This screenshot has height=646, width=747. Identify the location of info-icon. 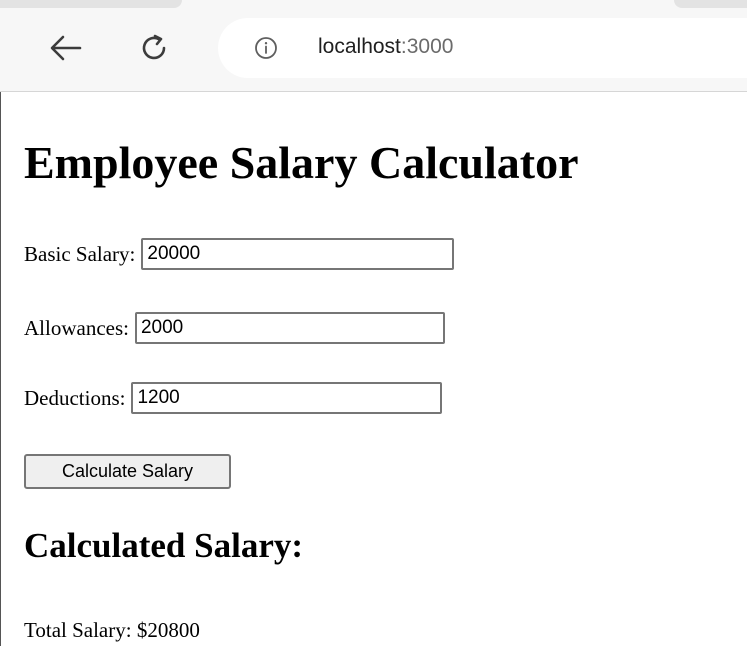
(266, 48).